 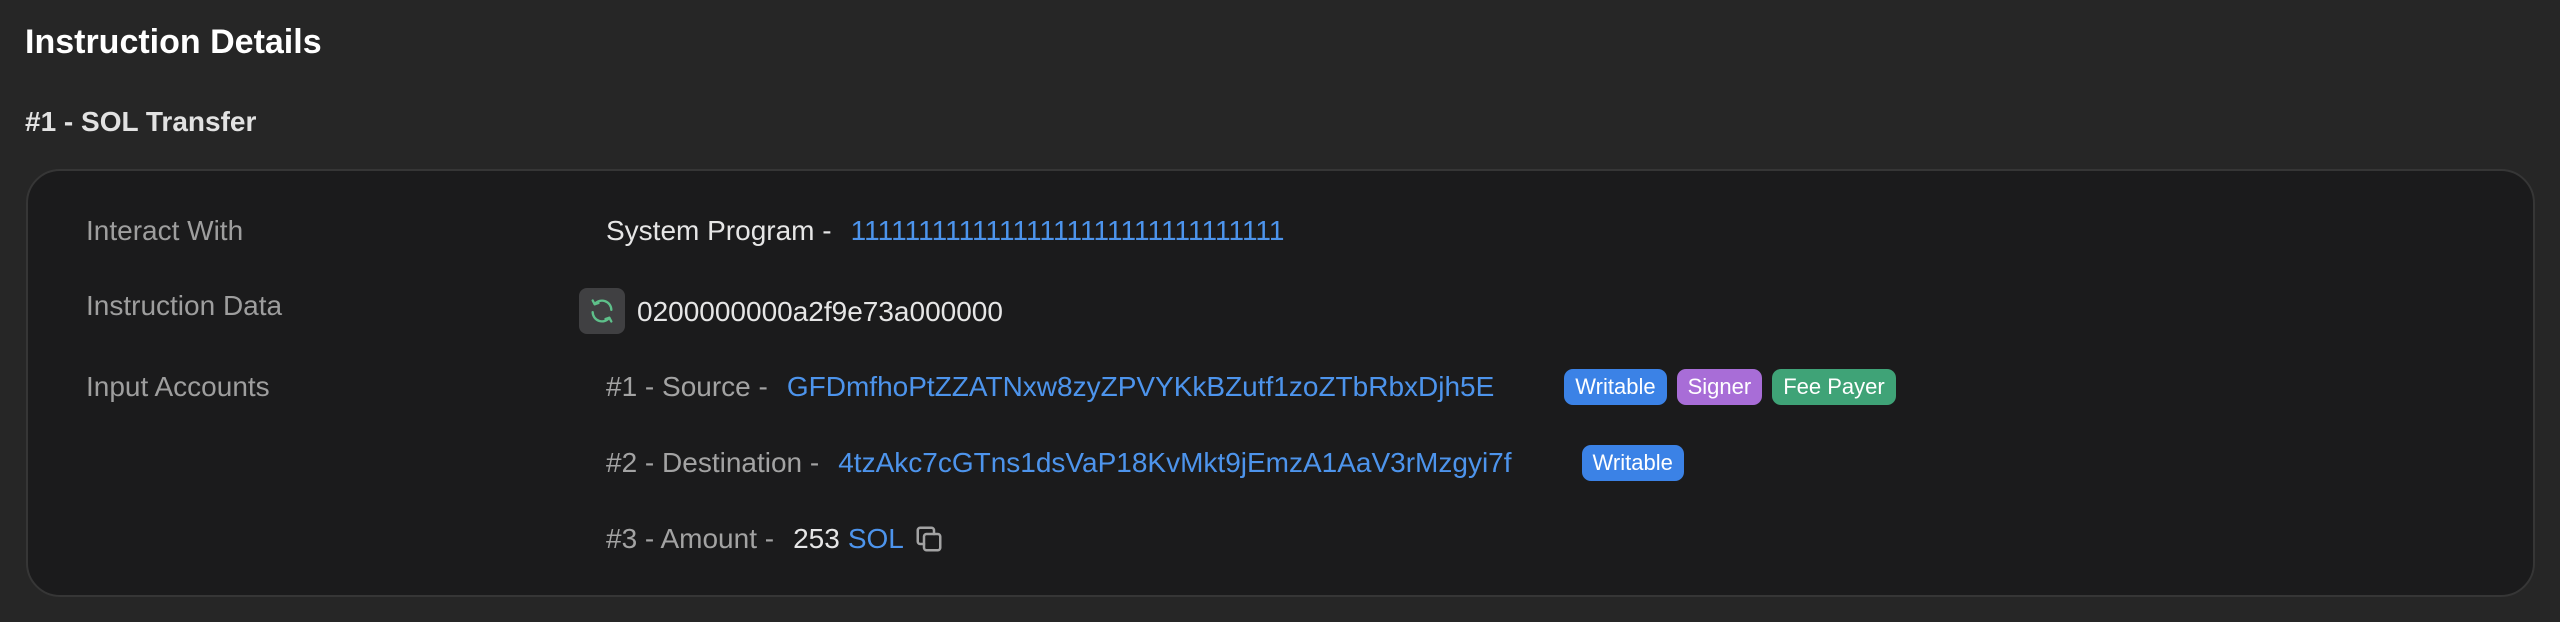 What do you see at coordinates (1068, 231) in the screenshot?
I see `program-address-link: 11111111111111111111111111111111` at bounding box center [1068, 231].